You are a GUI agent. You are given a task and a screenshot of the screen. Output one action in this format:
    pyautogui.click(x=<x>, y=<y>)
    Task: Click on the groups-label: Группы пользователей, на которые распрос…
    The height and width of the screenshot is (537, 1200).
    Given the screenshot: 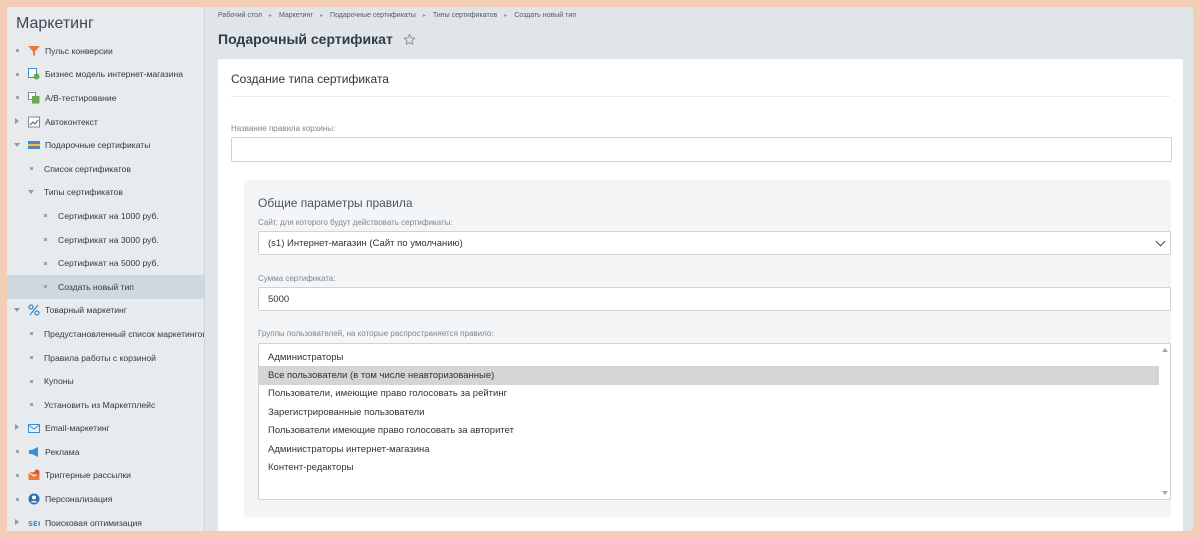 What is the action you would take?
    pyautogui.click(x=376, y=333)
    